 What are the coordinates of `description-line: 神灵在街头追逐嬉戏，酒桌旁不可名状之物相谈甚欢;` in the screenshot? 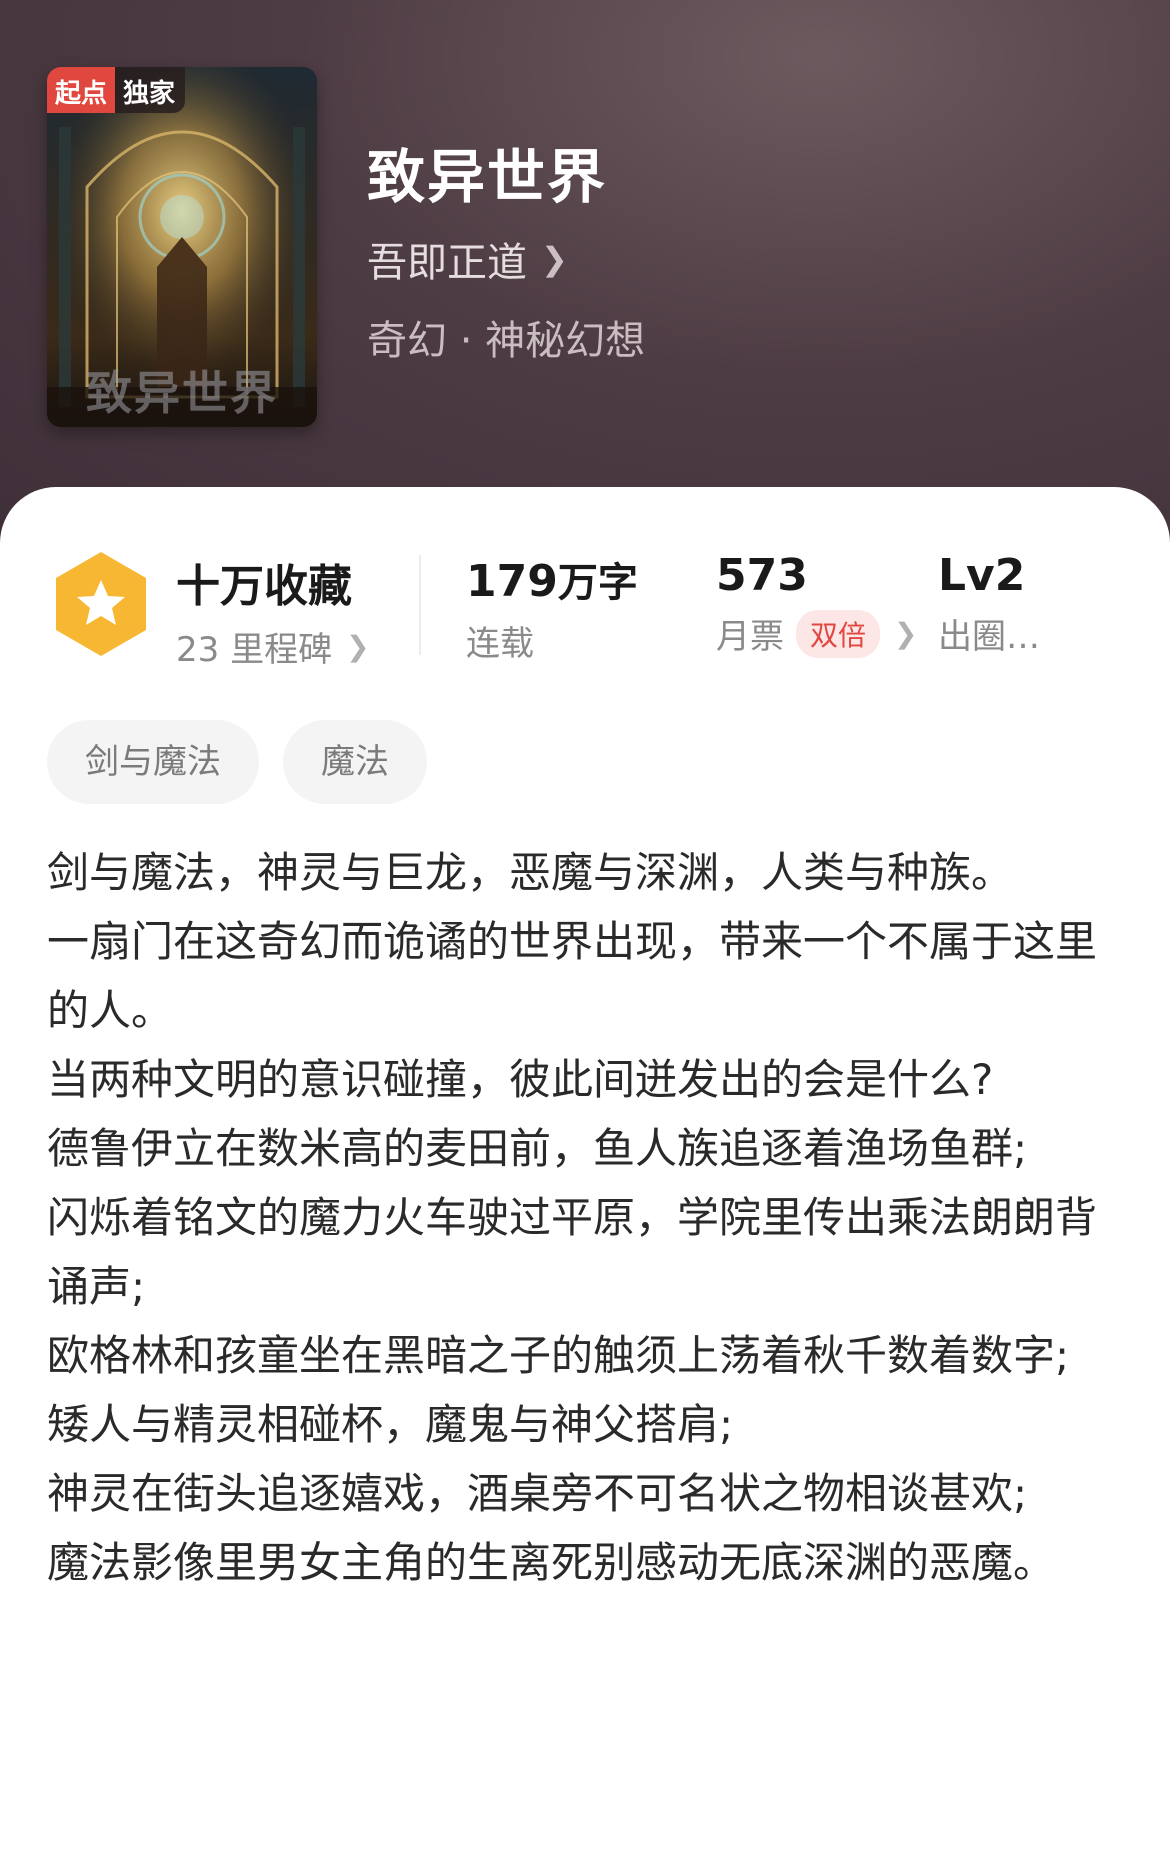 It's located at (537, 1493).